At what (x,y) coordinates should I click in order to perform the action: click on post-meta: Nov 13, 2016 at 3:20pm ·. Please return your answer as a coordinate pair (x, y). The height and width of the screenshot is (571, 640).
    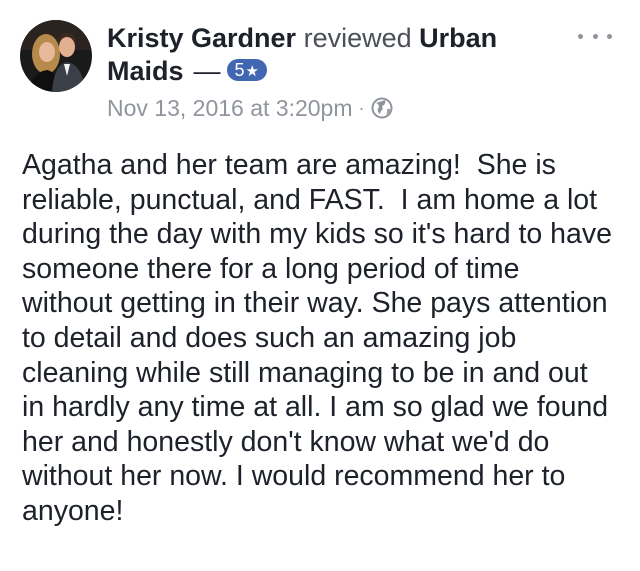
    Looking at the image, I should click on (250, 108).